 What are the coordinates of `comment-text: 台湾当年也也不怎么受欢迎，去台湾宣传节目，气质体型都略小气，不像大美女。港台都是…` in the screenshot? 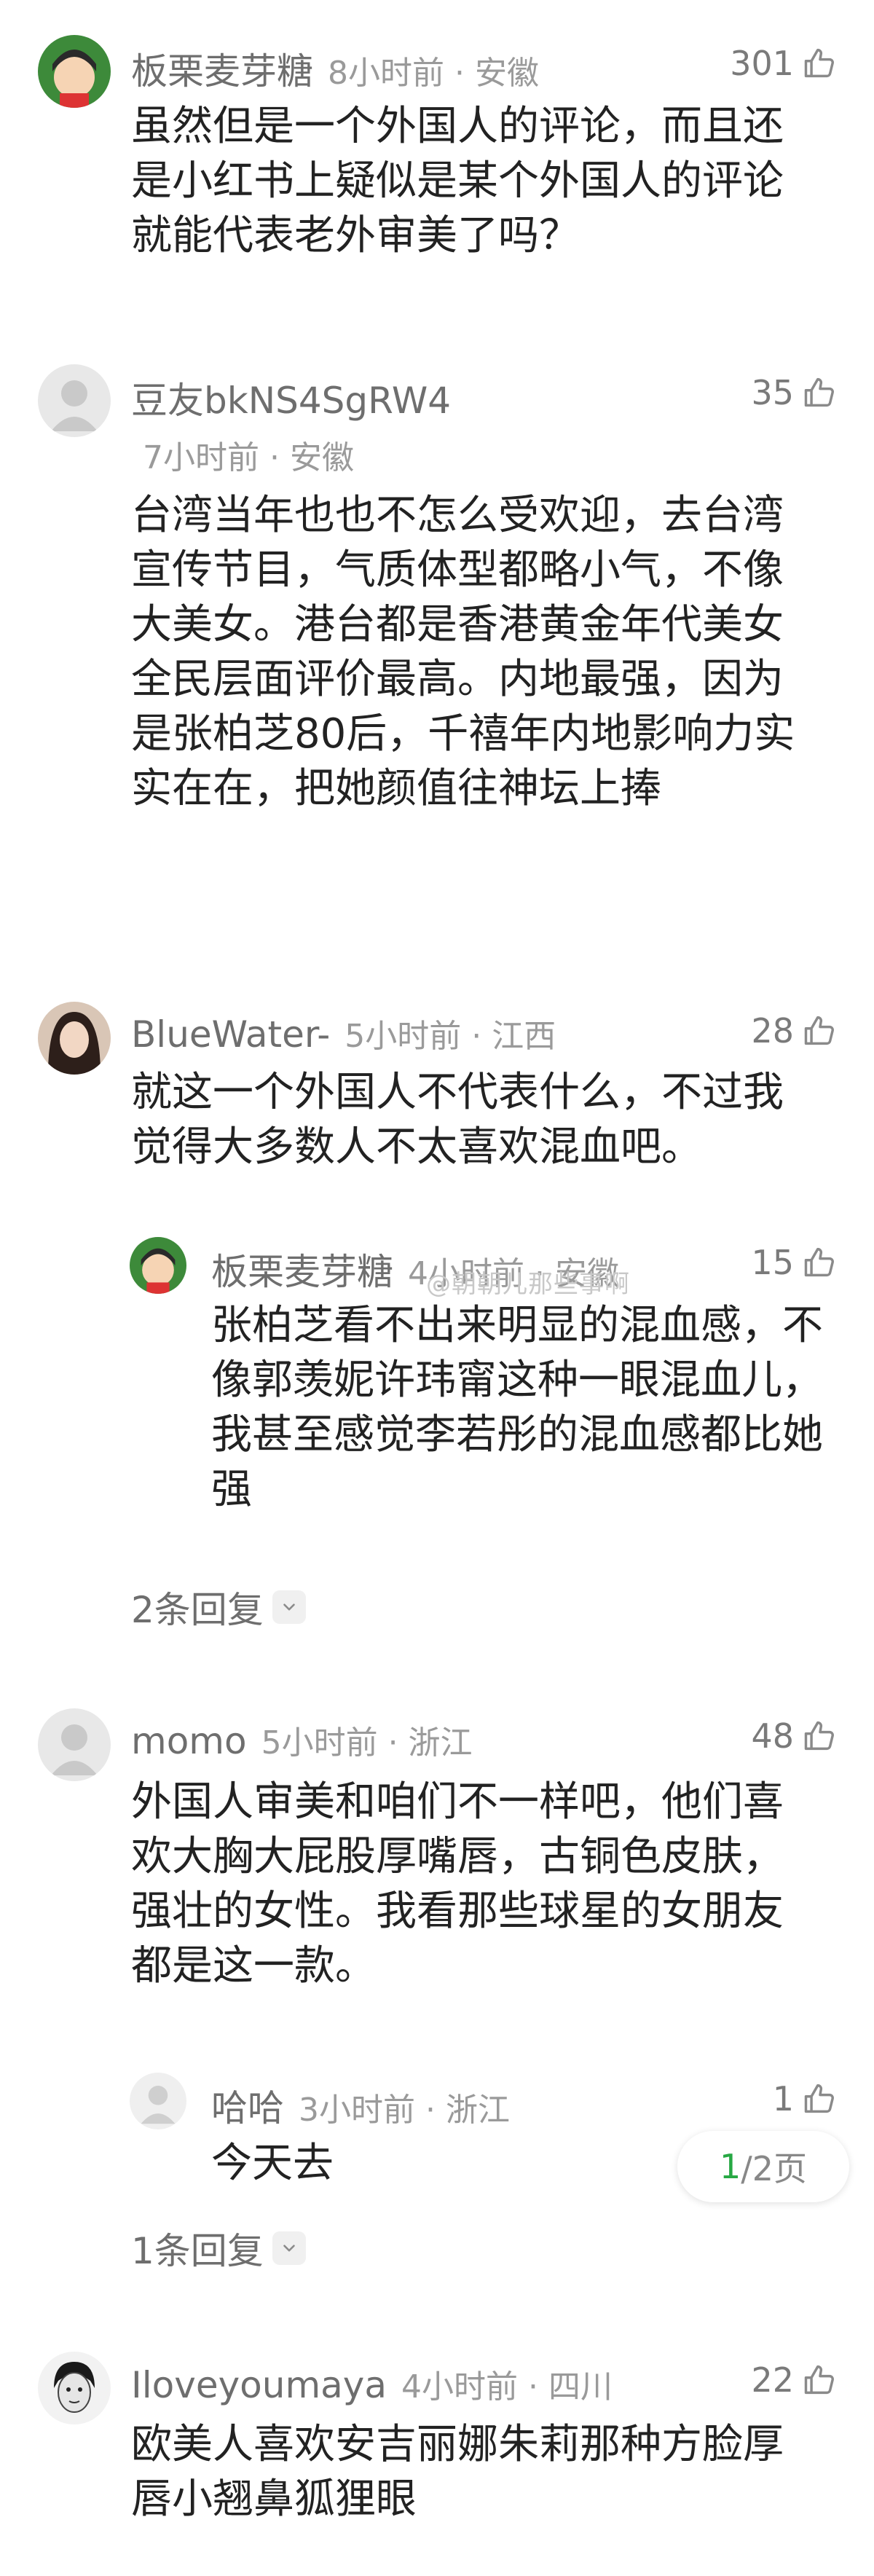 It's located at (463, 652).